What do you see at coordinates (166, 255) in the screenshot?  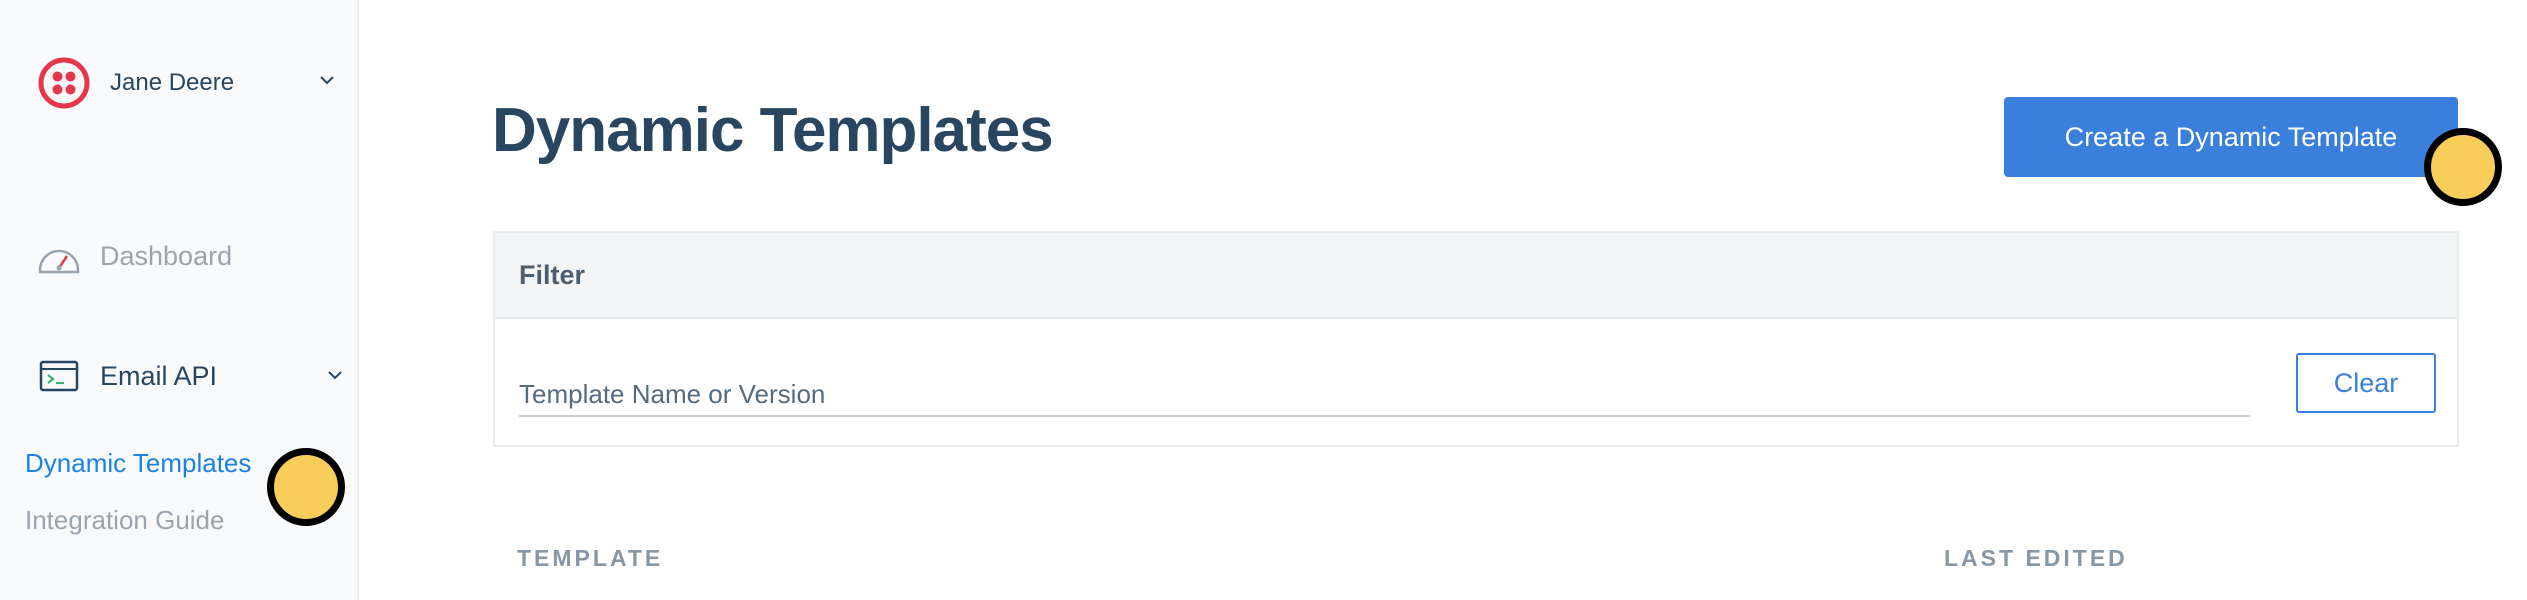 I see `sidebar-item-label: Dashboard` at bounding box center [166, 255].